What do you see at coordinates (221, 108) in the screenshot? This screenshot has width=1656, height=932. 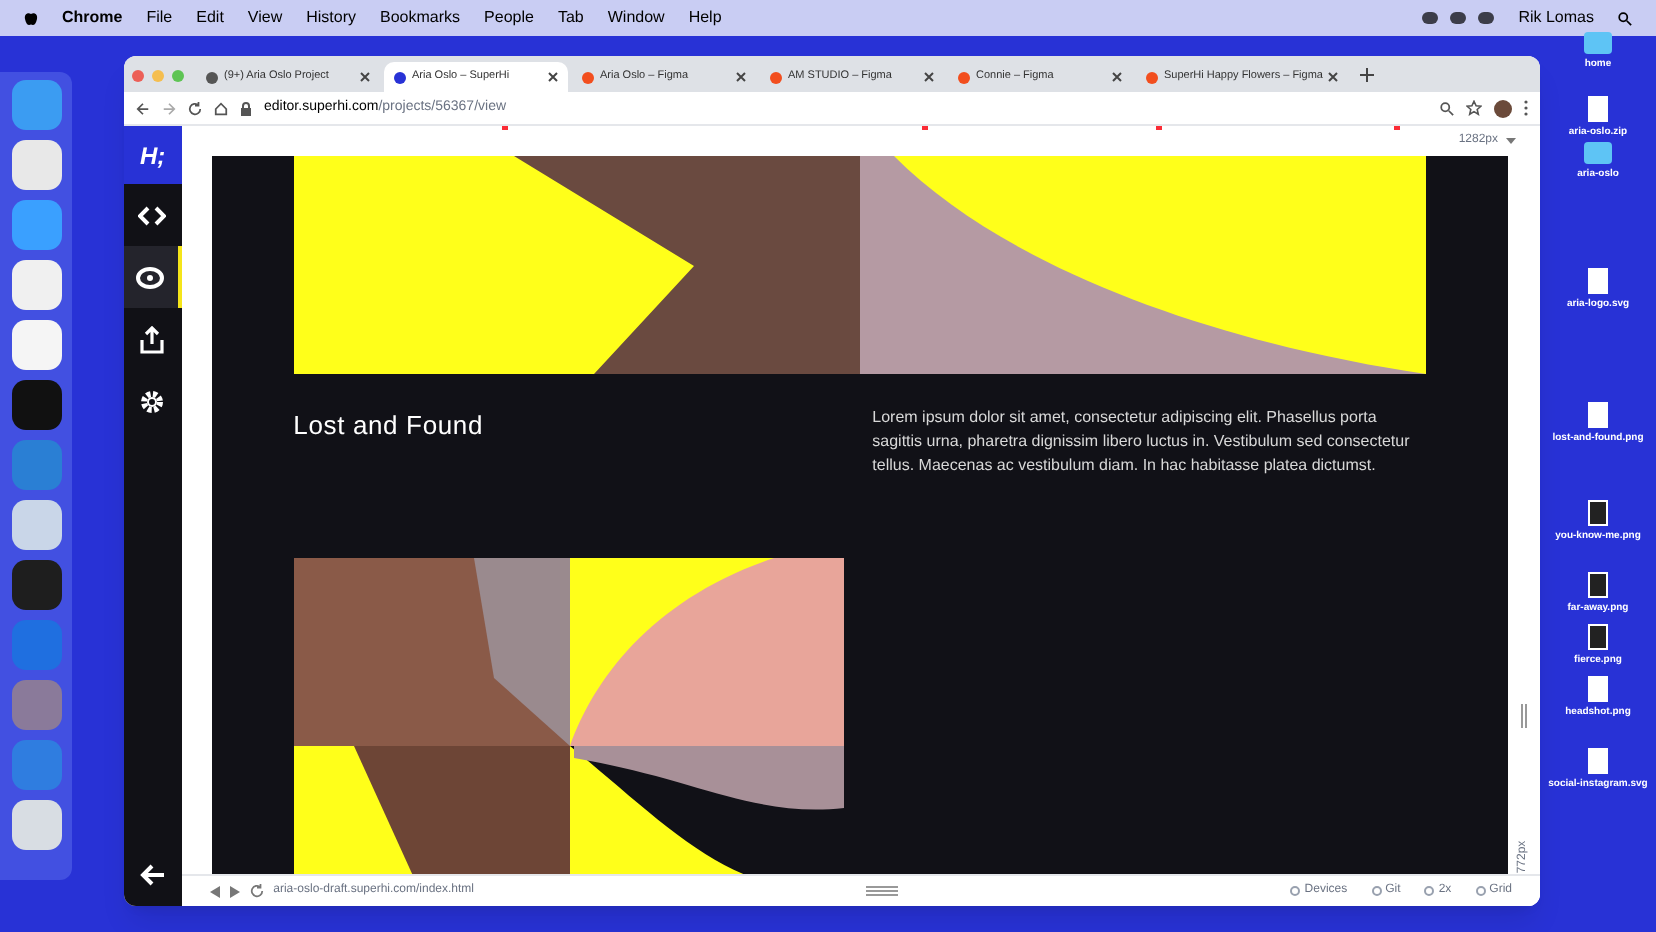 I see `home-icon` at bounding box center [221, 108].